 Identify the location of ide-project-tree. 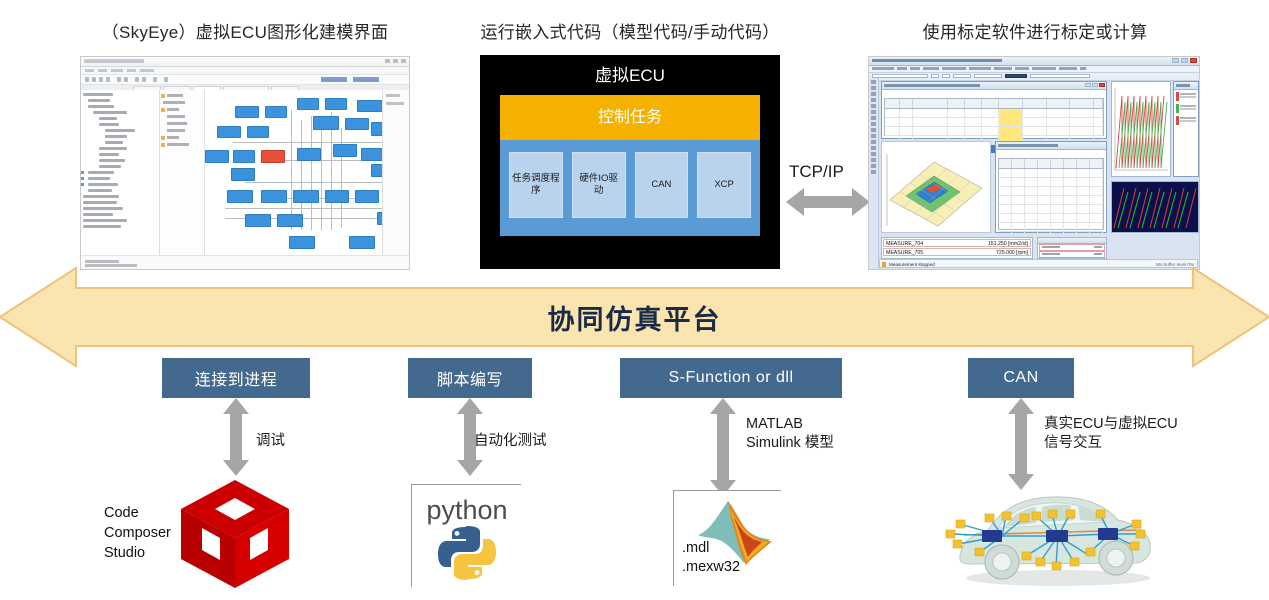
(120, 172).